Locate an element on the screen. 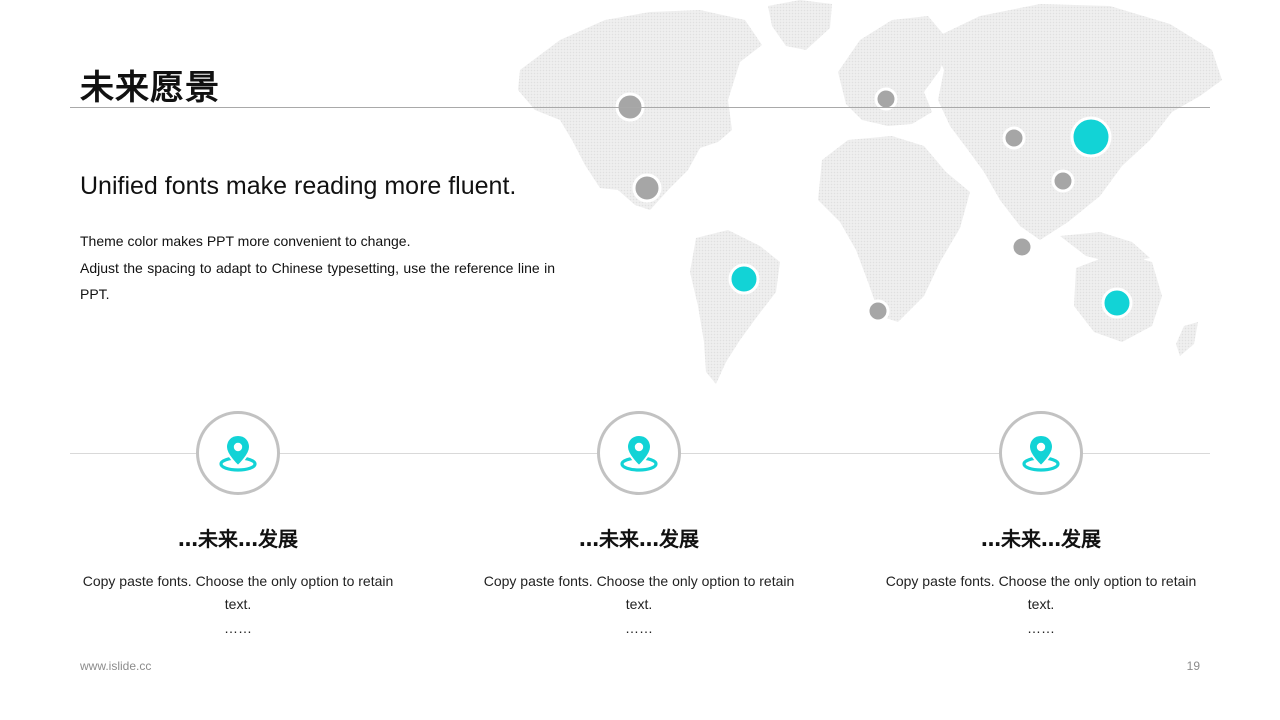 The image size is (1280, 720). title-divider is located at coordinates (640, 107).